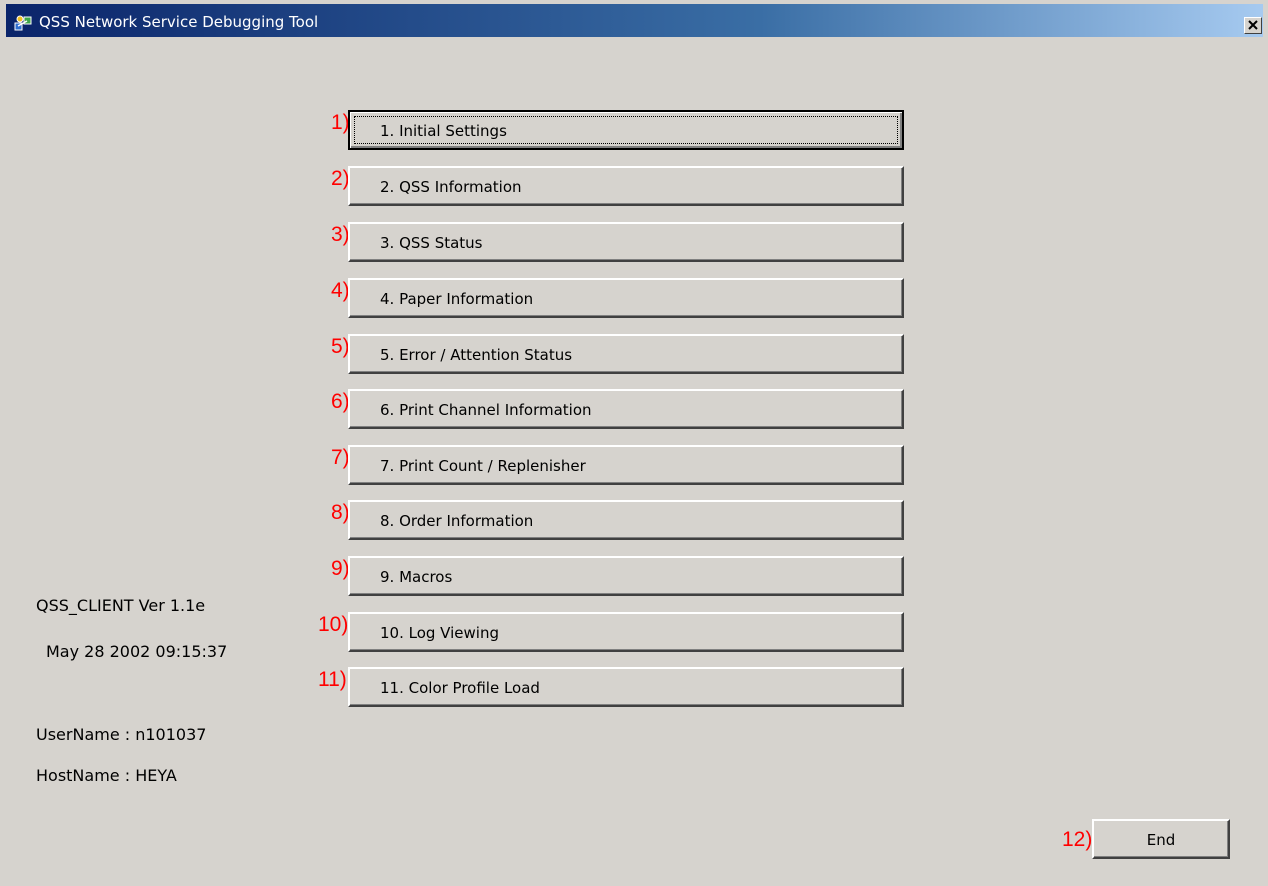  Describe the element at coordinates (431, 243) in the screenshot. I see `button-label: 3. QSS Status` at that location.